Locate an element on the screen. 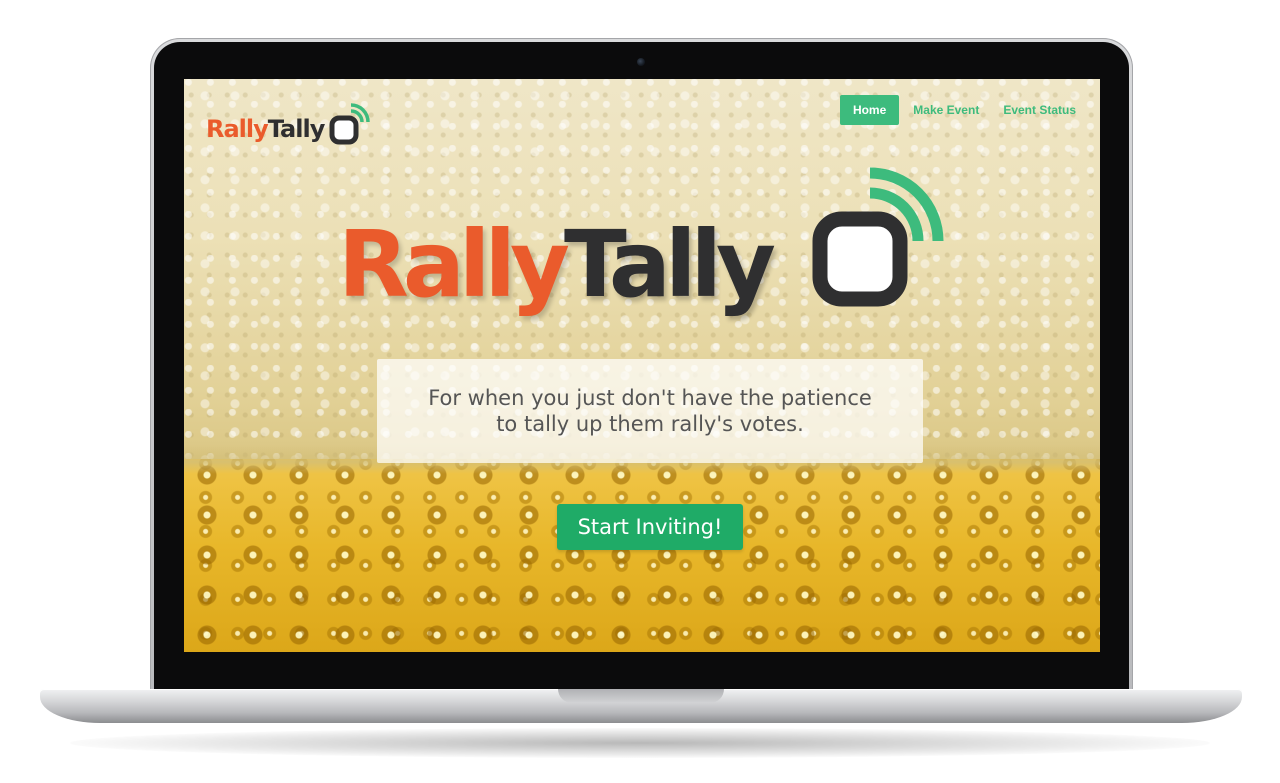  hero-tally-text: Tally is located at coordinates (669, 264).